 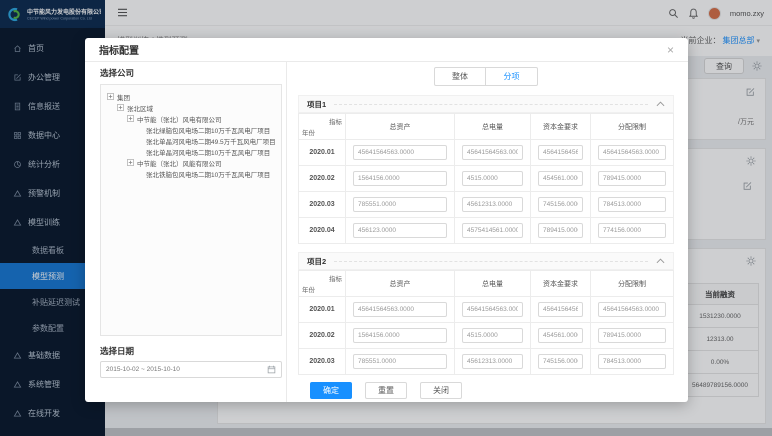 I want to click on date-range-value: 2015-10-02 ~ 2015-10-10, so click(x=143, y=369).